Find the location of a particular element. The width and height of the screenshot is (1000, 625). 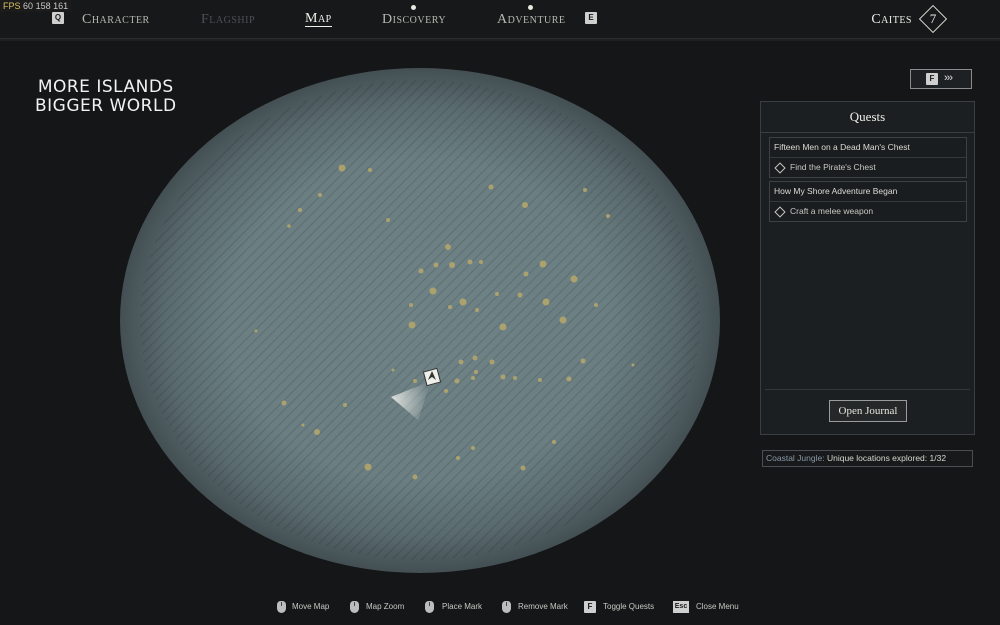

region-name: Coastal Jungle: is located at coordinates (795, 458).